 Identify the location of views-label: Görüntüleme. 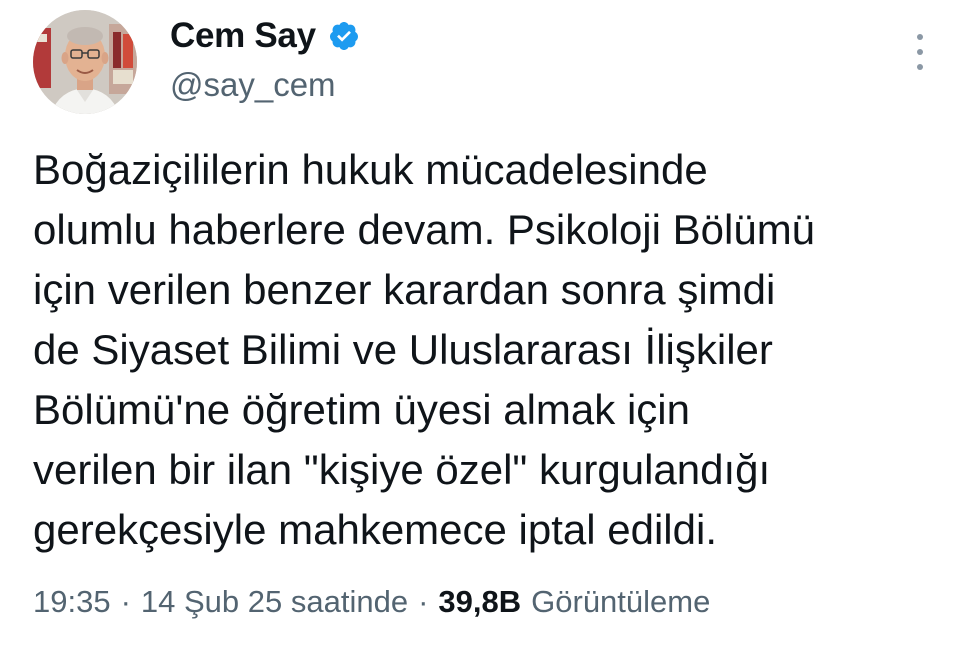
(621, 601).